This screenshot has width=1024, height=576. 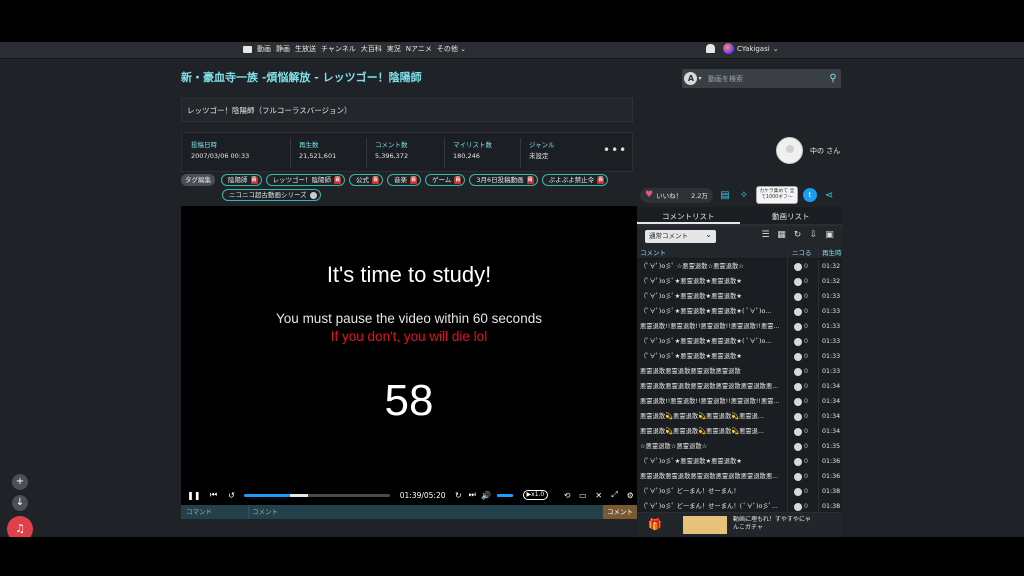 What do you see at coordinates (739, 386) in the screenshot?
I see `comment-row: 悪霊退散悪霊退散悪霊退散悪霊退散悪霊退散悪... 0 01:34` at bounding box center [739, 386].